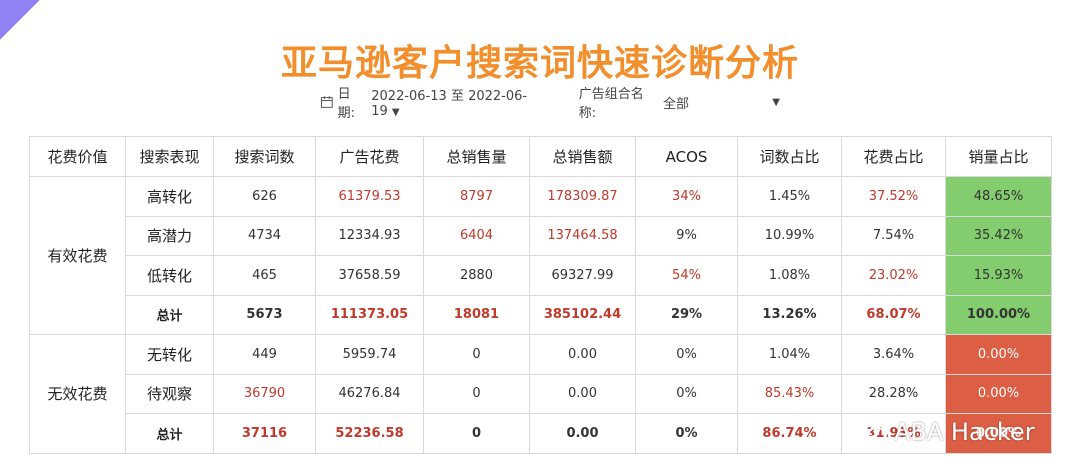 The width and height of the screenshot is (1080, 476). I want to click on spend-share-cell: 23.02%, so click(893, 275).